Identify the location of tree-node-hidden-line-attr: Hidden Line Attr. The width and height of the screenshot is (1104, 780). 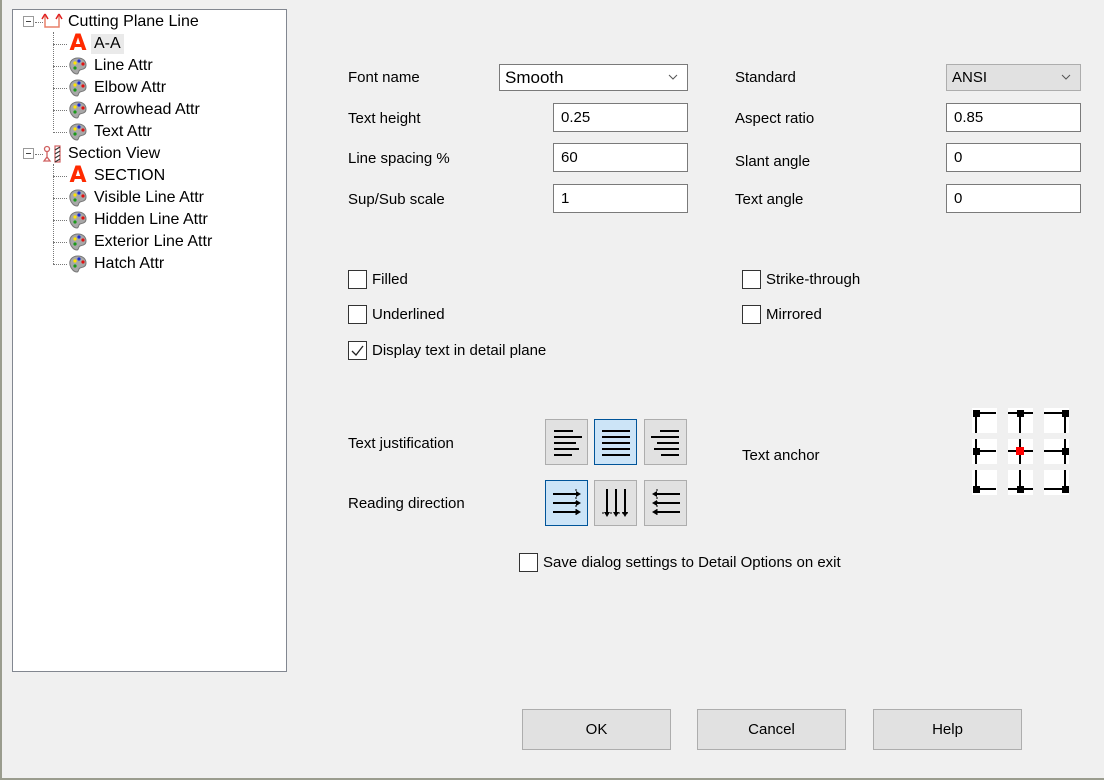
(139, 220).